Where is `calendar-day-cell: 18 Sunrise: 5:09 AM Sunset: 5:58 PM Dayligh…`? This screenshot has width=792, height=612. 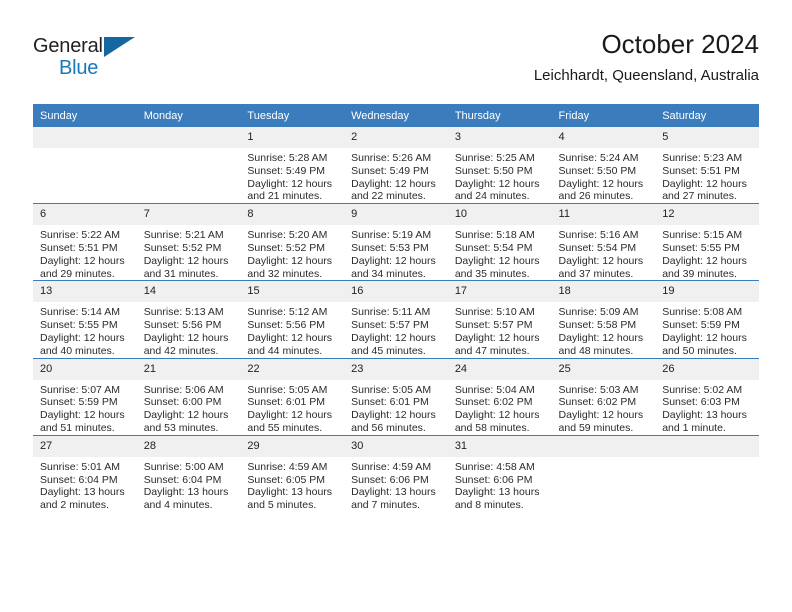
calendar-day-cell: 18 Sunrise: 5:09 AM Sunset: 5:58 PM Dayligh… is located at coordinates (603, 319).